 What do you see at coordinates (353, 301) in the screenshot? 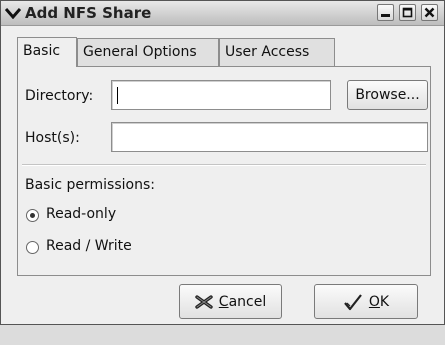
I see `checkmark-icon` at bounding box center [353, 301].